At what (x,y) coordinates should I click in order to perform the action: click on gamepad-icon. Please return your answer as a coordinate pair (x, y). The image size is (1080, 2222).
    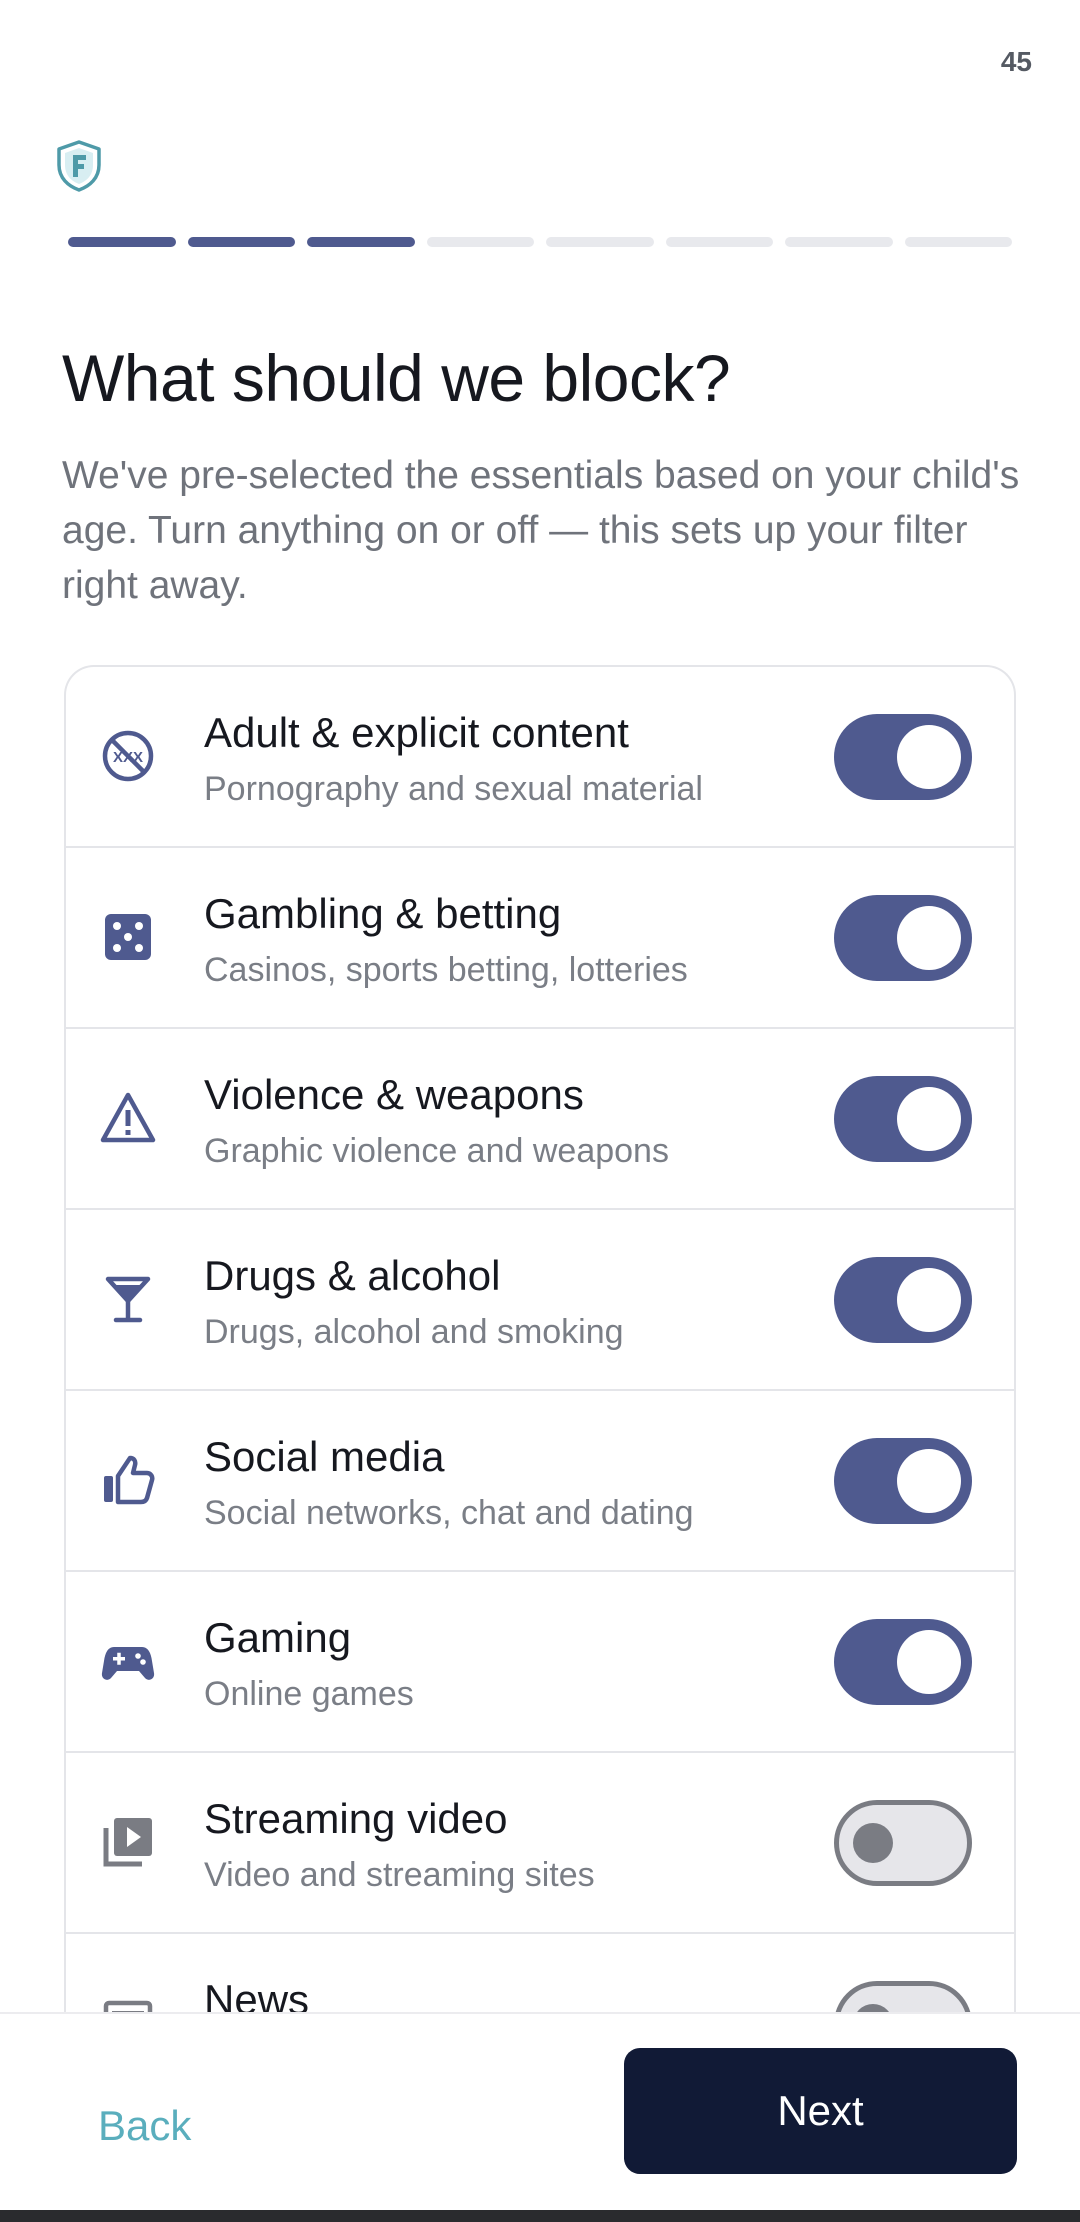
    Looking at the image, I should click on (128, 1661).